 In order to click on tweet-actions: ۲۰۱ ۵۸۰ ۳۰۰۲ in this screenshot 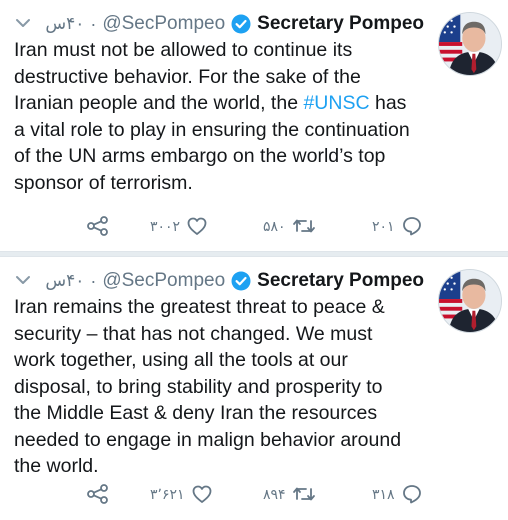, I will do `click(254, 226)`.